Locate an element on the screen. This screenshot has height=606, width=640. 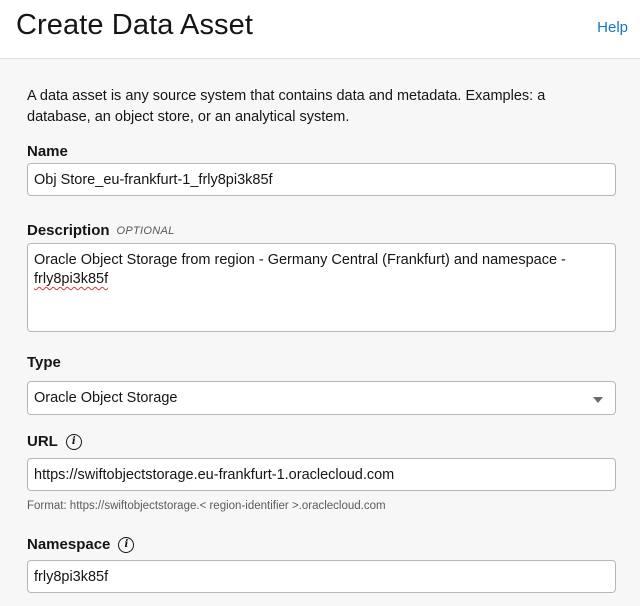
namespace-input: frly8pi3k85f is located at coordinates (321, 576).